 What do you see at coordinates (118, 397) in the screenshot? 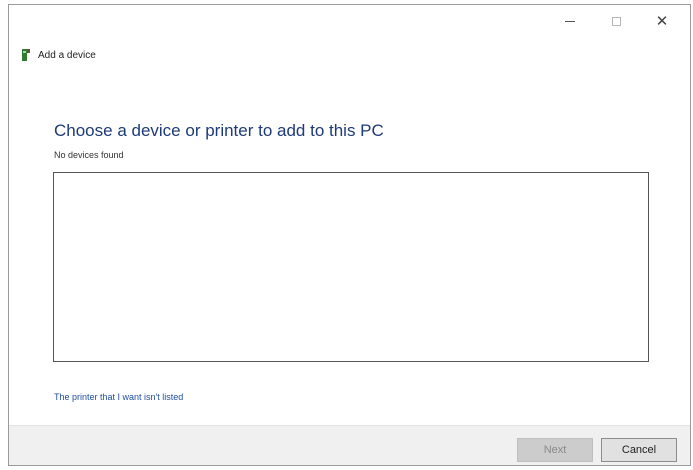
I see `printer-not-listed-link: The printer that I want isn't listed` at bounding box center [118, 397].